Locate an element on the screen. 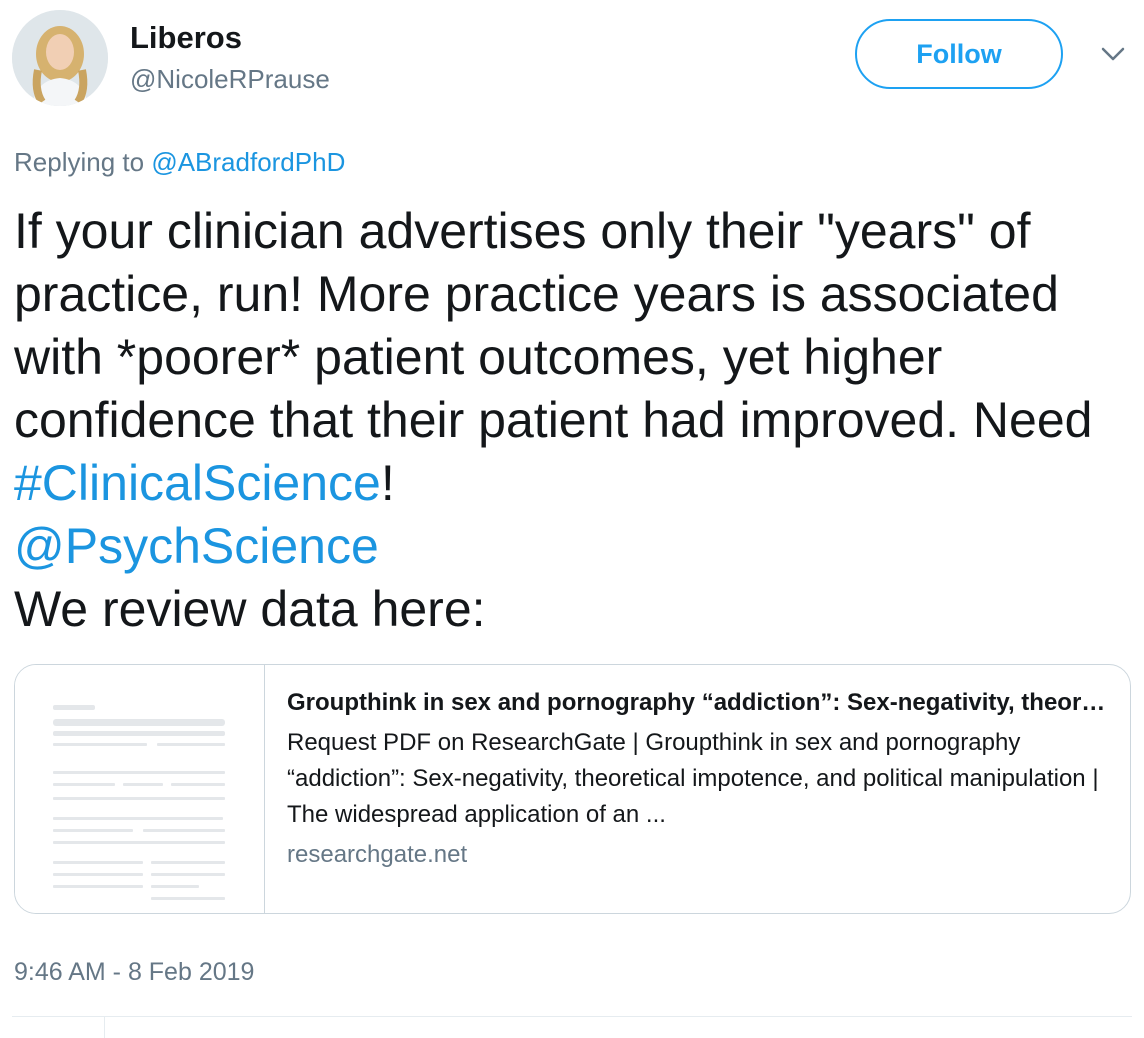 The image size is (1144, 1038). card-thumbnail is located at coordinates (140, 789).